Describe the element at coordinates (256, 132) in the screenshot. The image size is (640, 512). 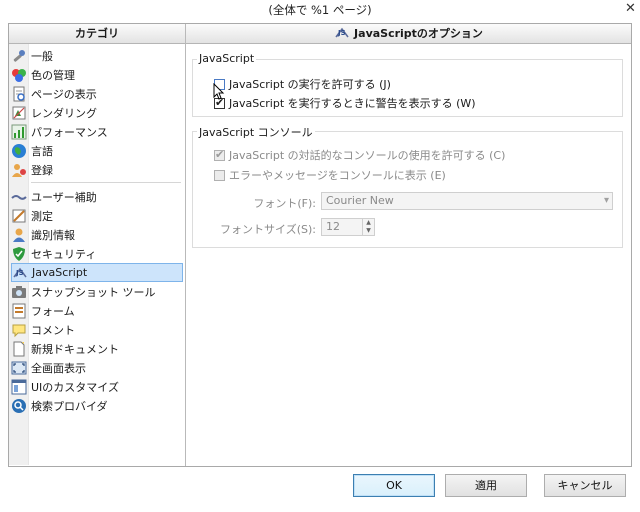
I see `console-group-label: JavaScript コンソール` at that location.